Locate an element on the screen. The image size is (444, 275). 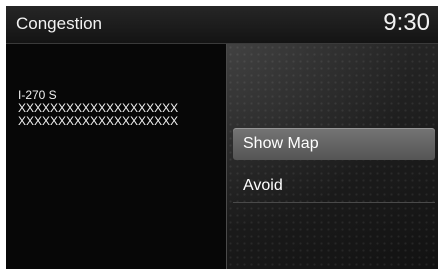
clock: 9:30 is located at coordinates (406, 22).